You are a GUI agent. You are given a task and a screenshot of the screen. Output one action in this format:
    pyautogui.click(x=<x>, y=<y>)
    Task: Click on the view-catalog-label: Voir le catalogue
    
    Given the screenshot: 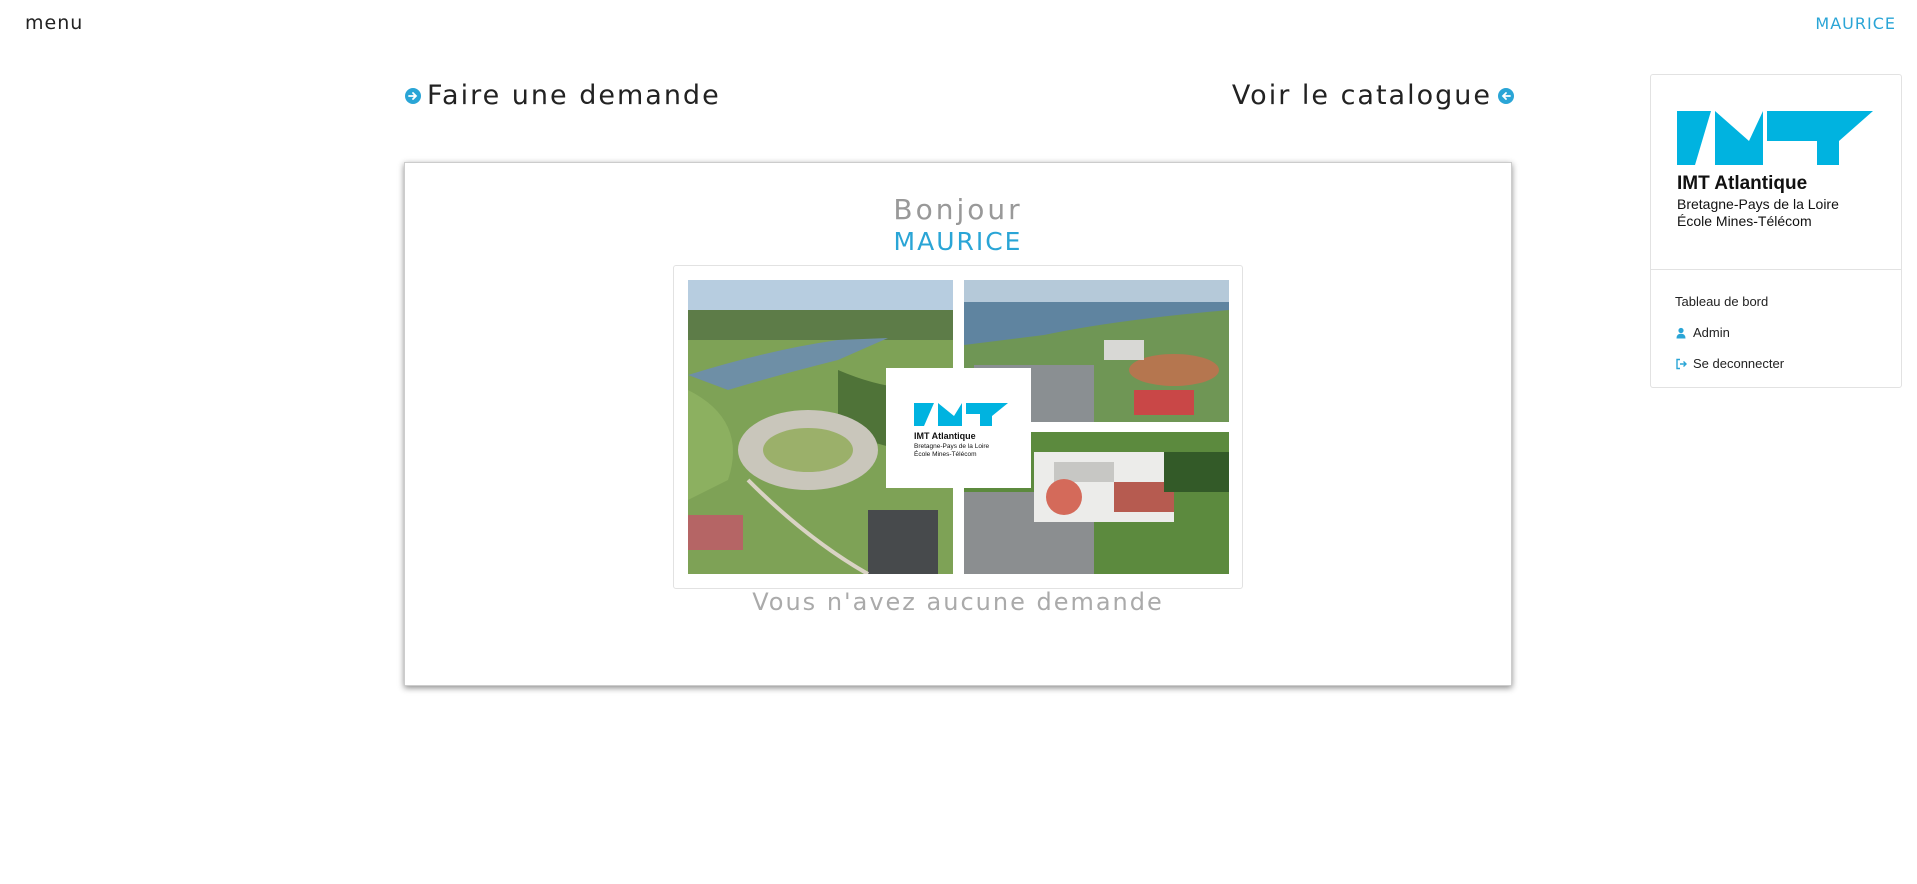 What is the action you would take?
    pyautogui.click(x=1361, y=95)
    